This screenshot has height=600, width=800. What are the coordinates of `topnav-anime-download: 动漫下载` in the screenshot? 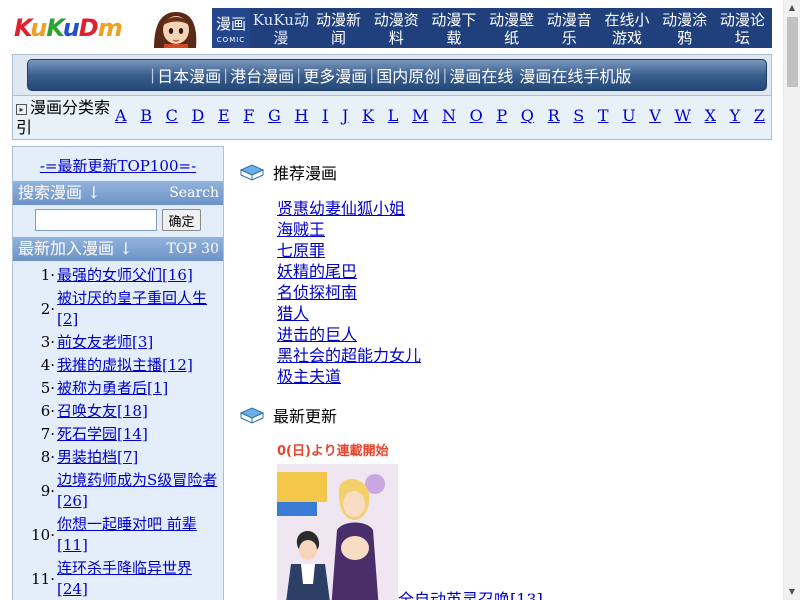 It's located at (454, 28).